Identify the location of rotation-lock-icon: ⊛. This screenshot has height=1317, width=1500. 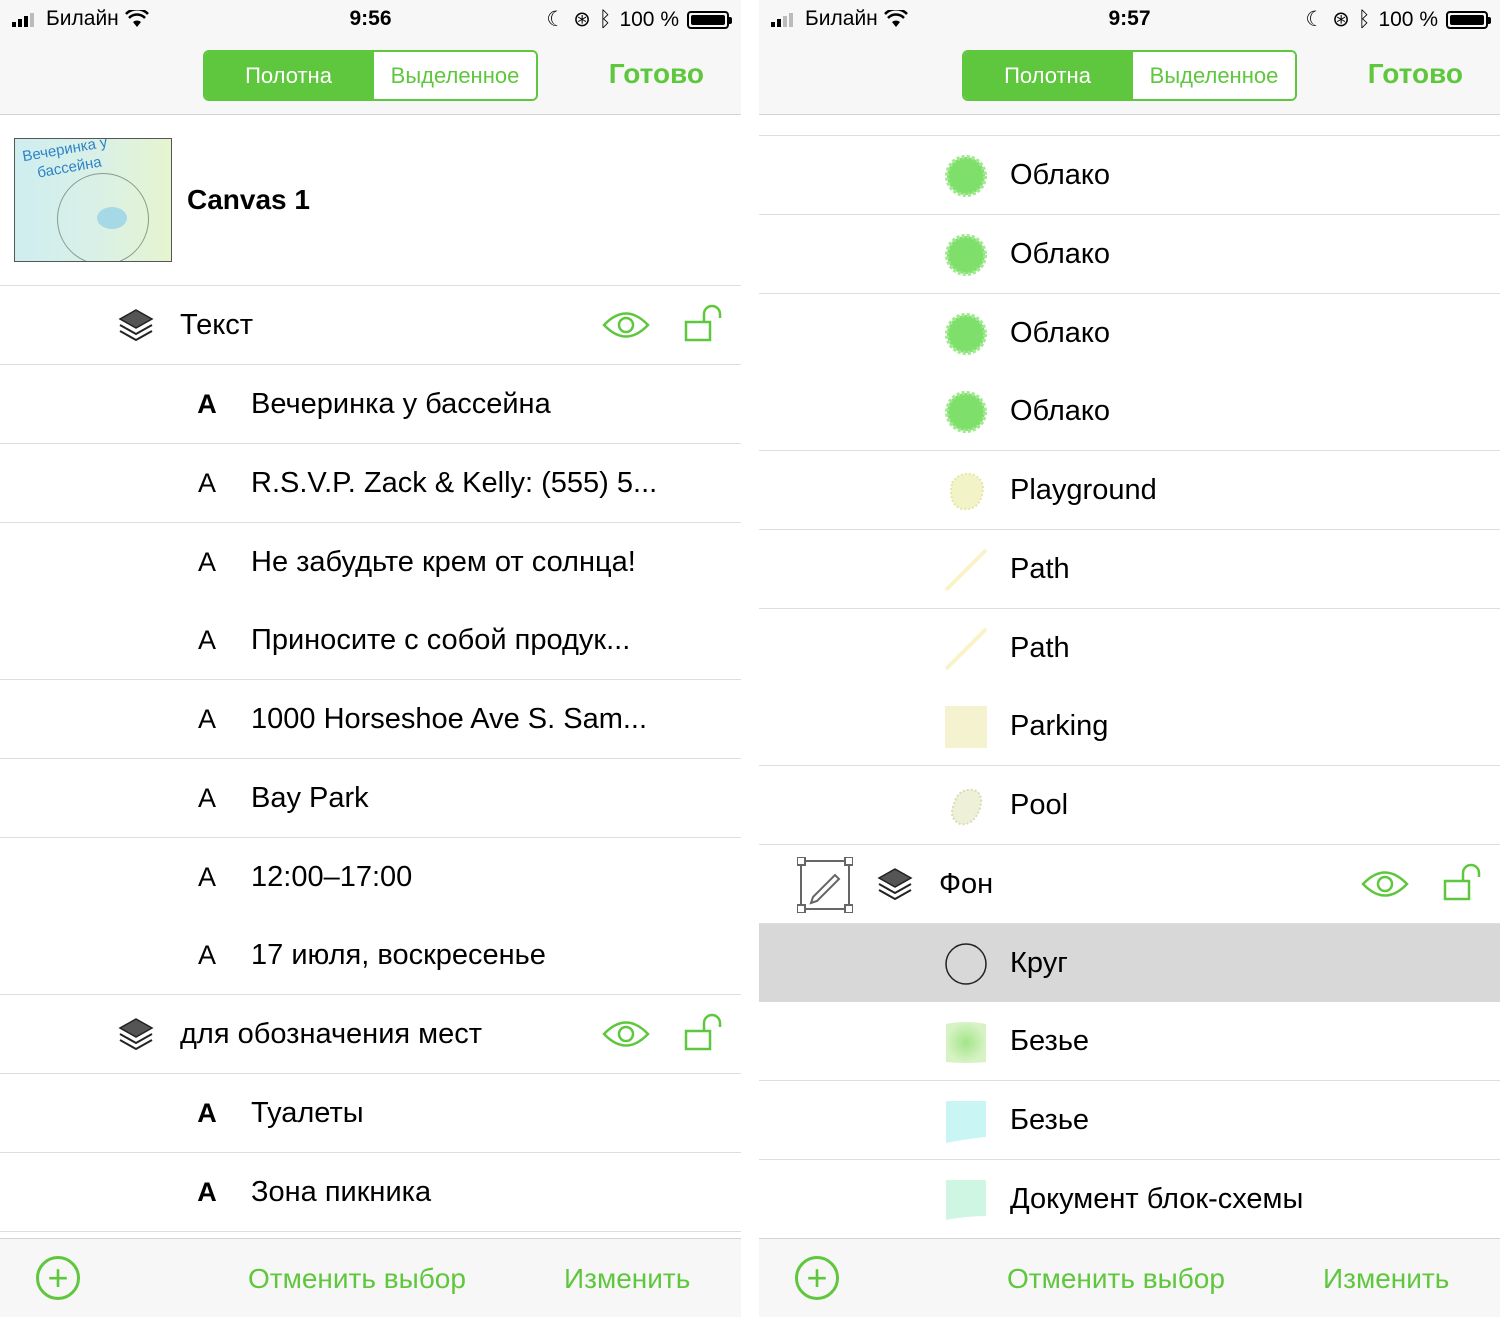
(1341, 19).